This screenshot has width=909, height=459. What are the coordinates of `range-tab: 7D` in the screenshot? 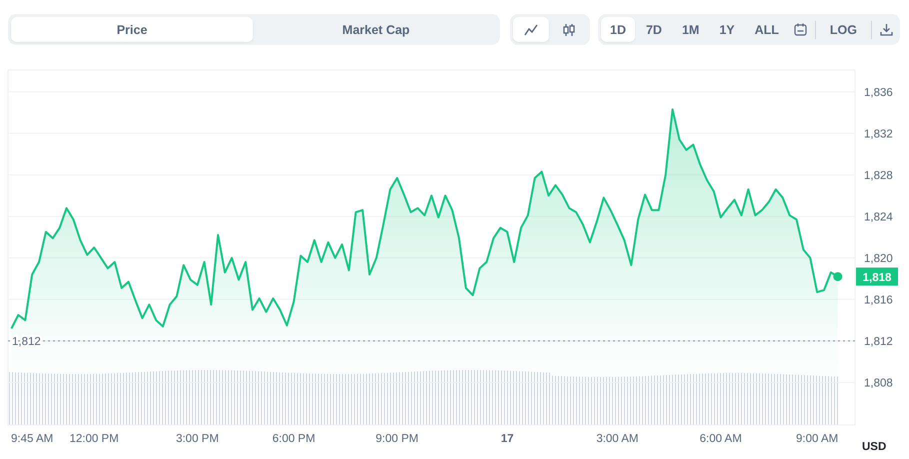 It's located at (653, 29).